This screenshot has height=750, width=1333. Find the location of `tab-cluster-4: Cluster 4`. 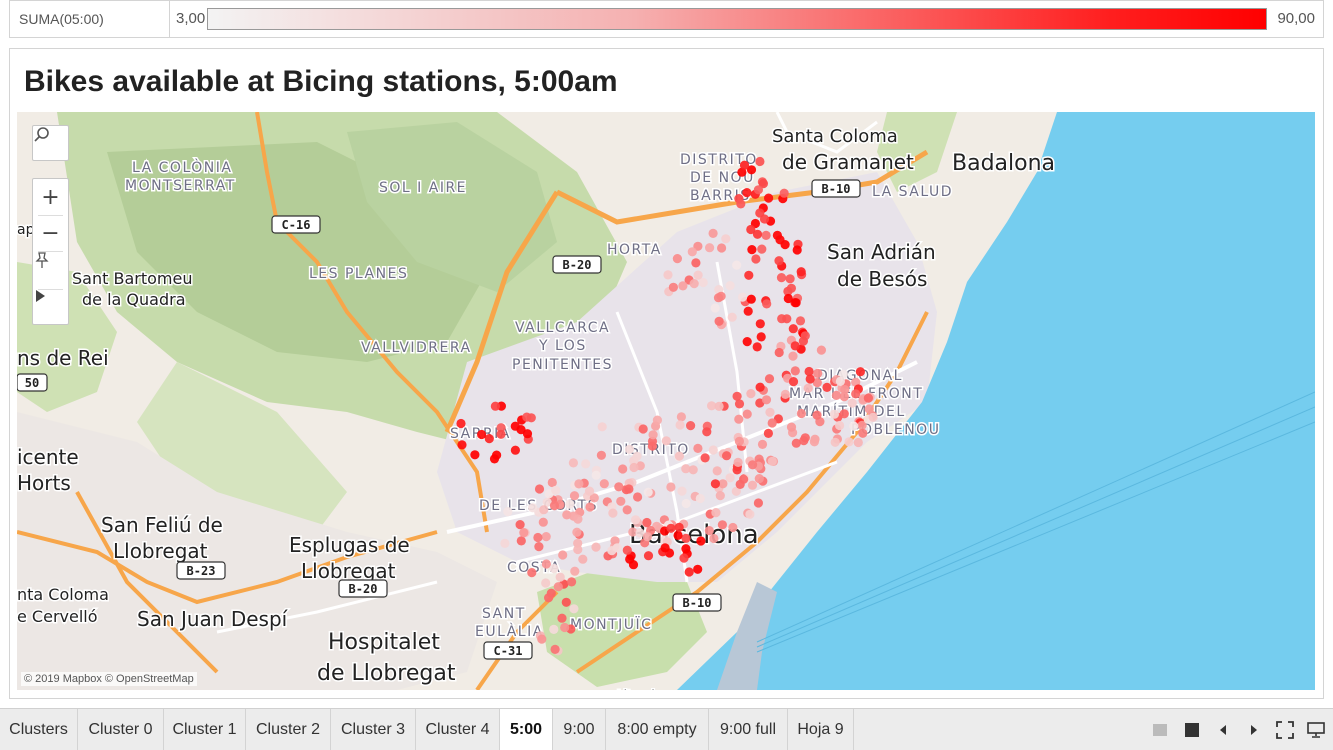

tab-cluster-4: Cluster 4 is located at coordinates (458, 729).